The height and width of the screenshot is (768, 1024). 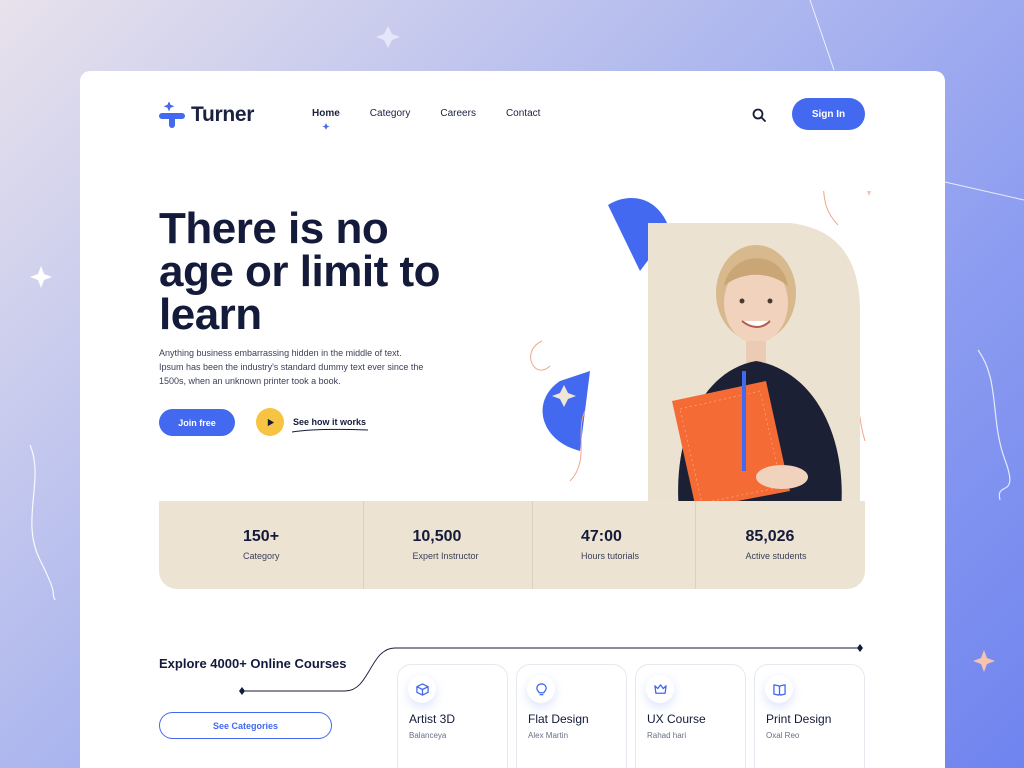 What do you see at coordinates (185, 663) in the screenshot?
I see `explore-prefix: Explore` at bounding box center [185, 663].